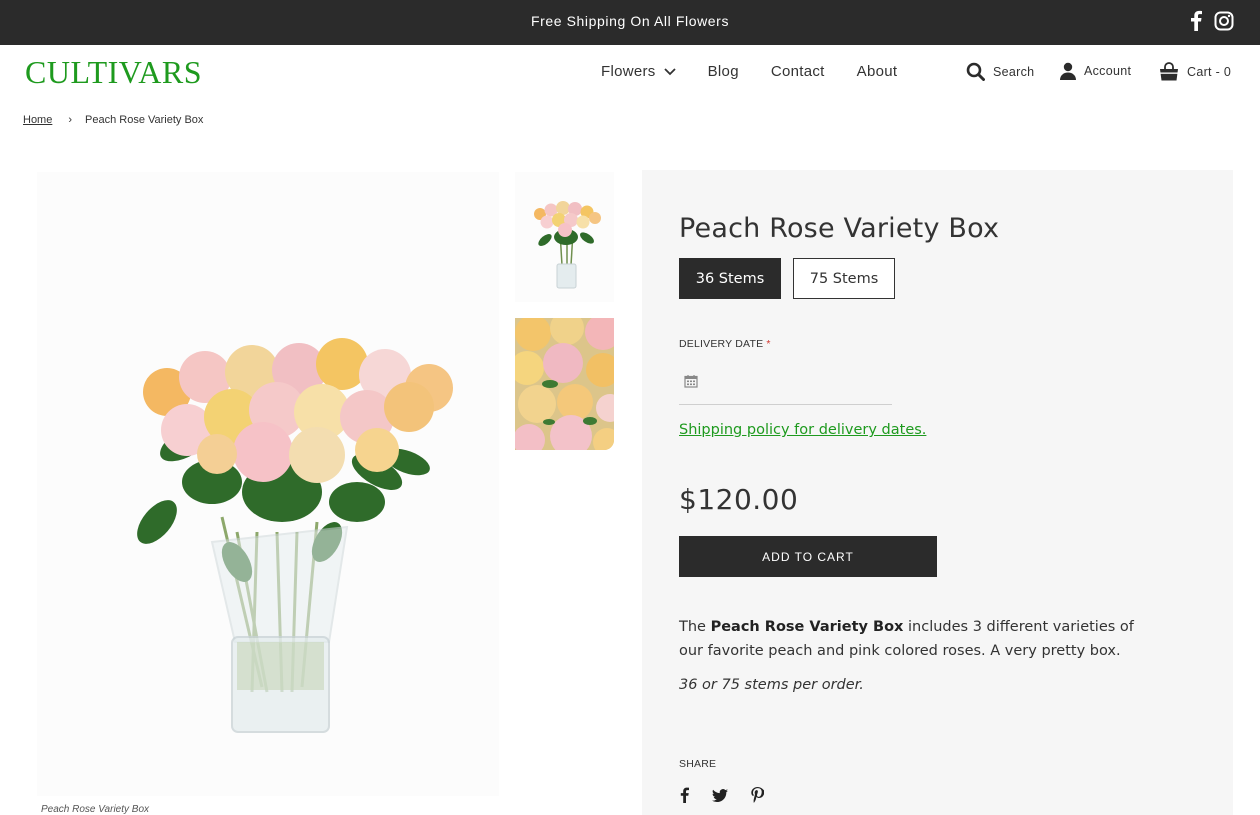  I want to click on twitter-icon, so click(720, 797).